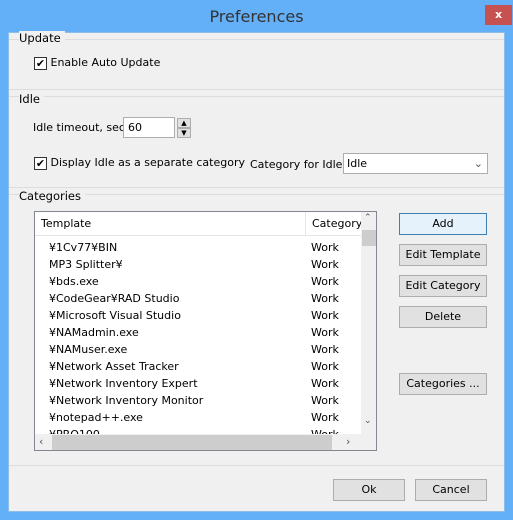  Describe the element at coordinates (200, 247) in the screenshot. I see `table-row: ¥1Cv77¥BIN Work` at that location.